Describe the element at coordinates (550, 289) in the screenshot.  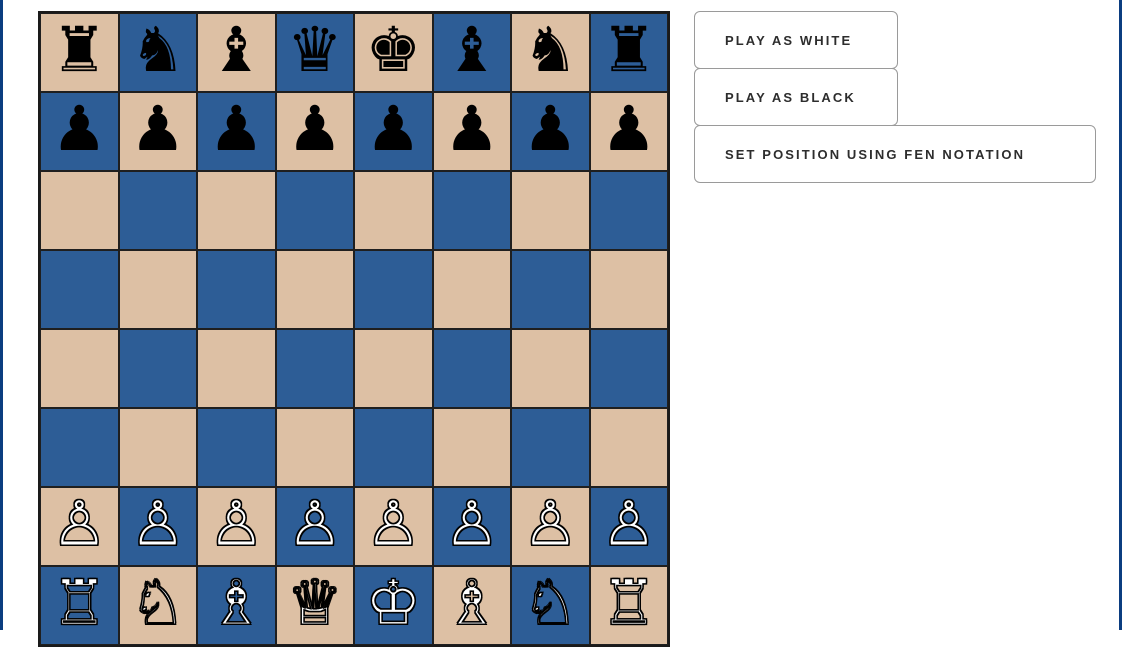
I see `board-square-g5` at that location.